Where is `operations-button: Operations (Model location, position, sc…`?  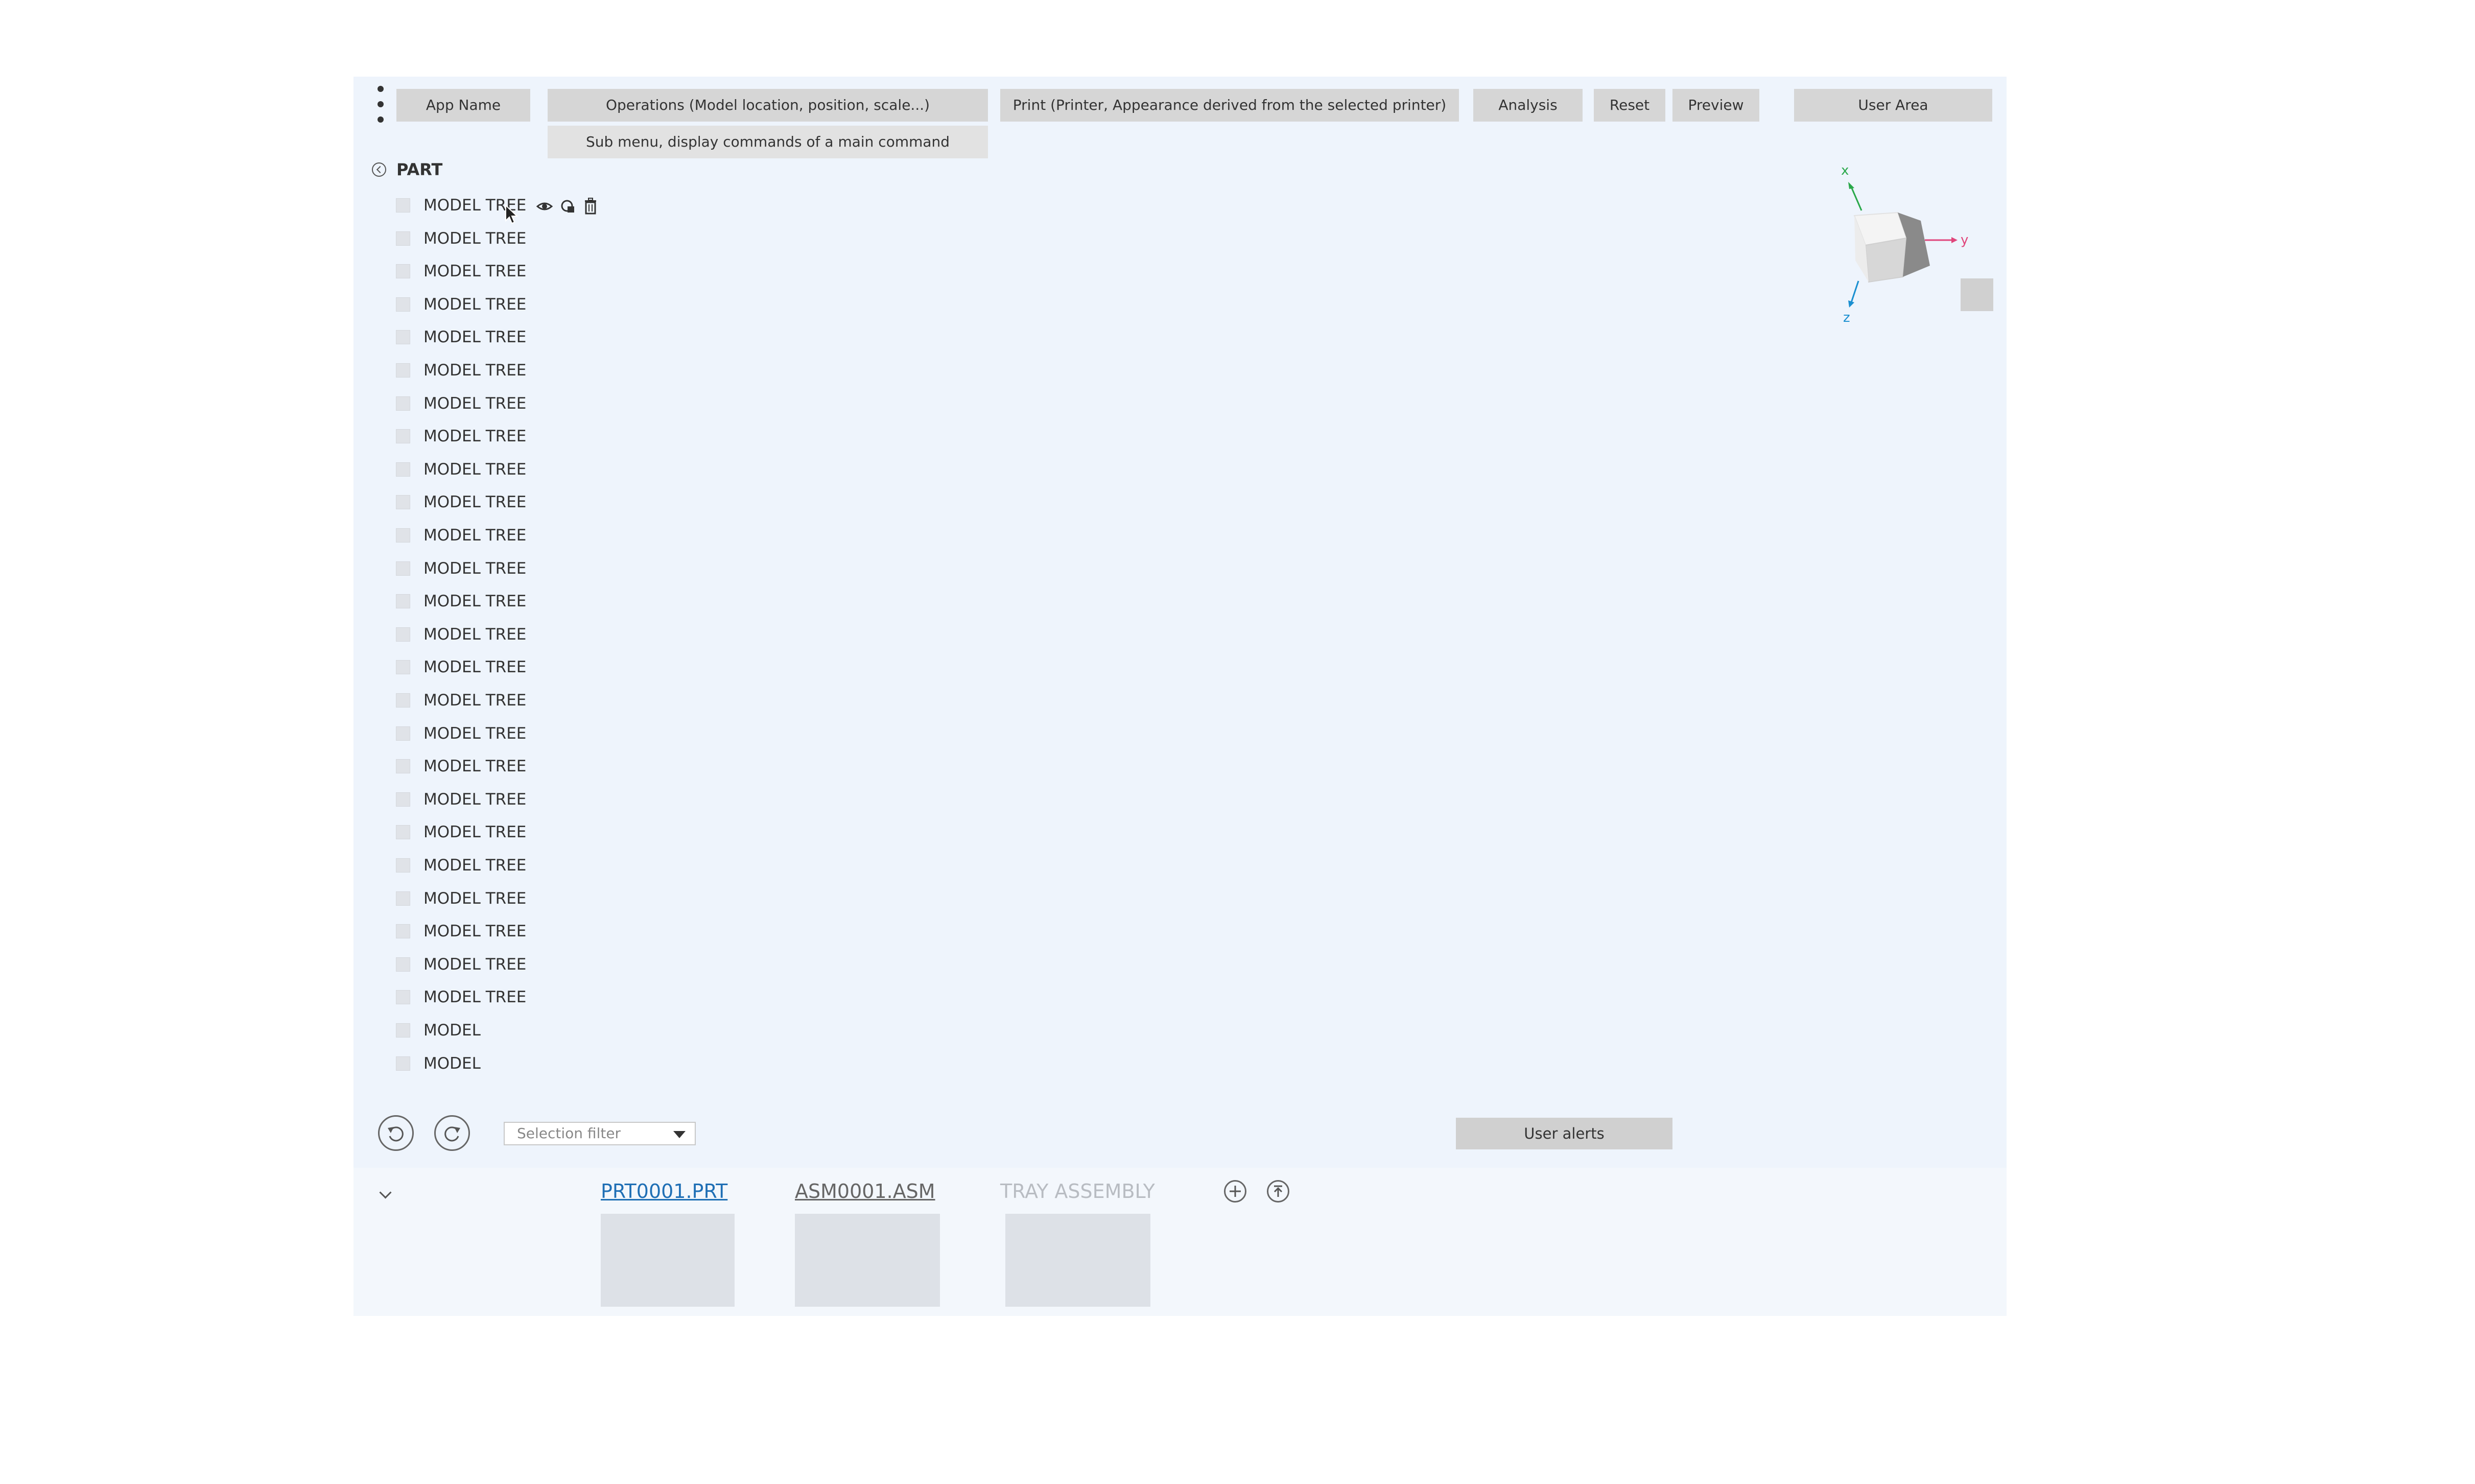 operations-button: Operations (Model location, position, sc… is located at coordinates (768, 105).